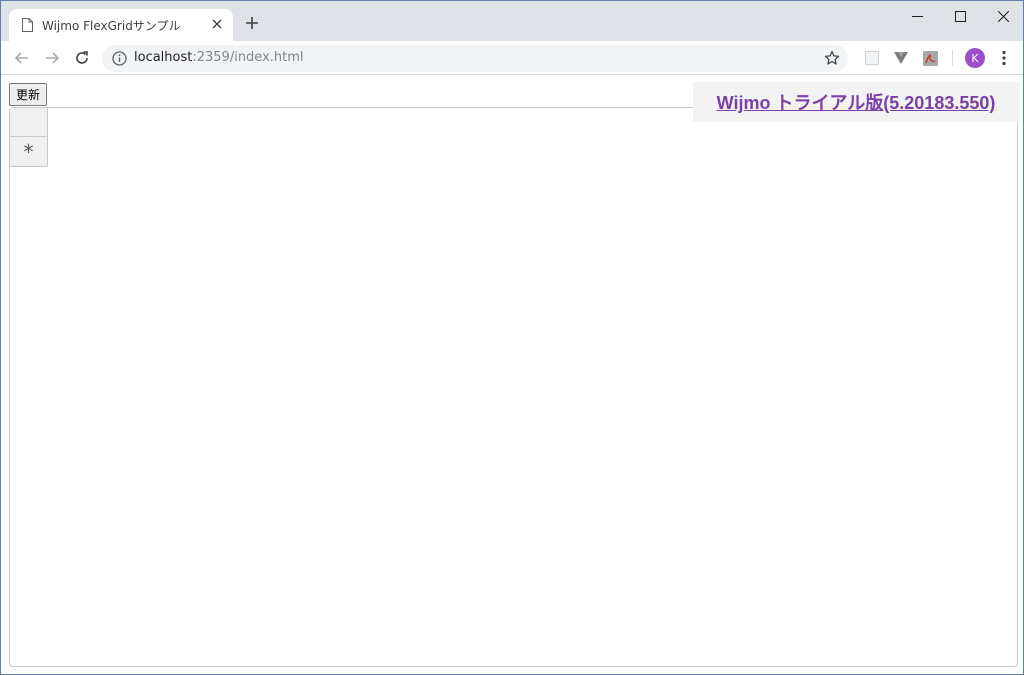 This screenshot has width=1024, height=675. I want to click on kebab-menu-icon, so click(1004, 58).